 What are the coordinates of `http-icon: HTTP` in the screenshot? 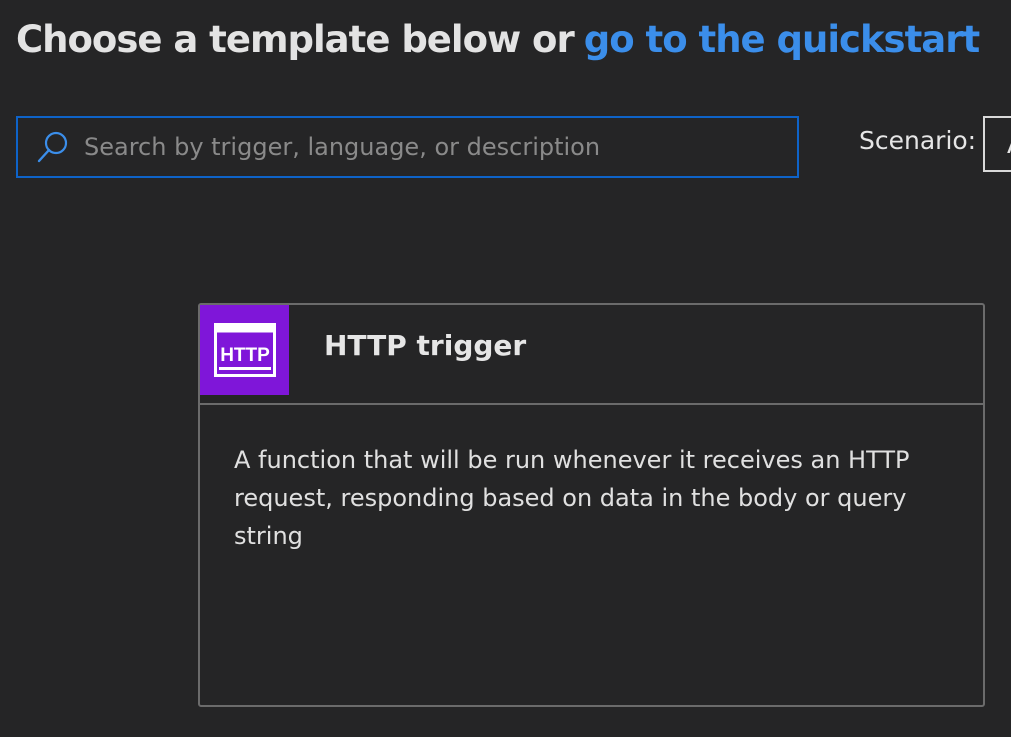 It's located at (244, 350).